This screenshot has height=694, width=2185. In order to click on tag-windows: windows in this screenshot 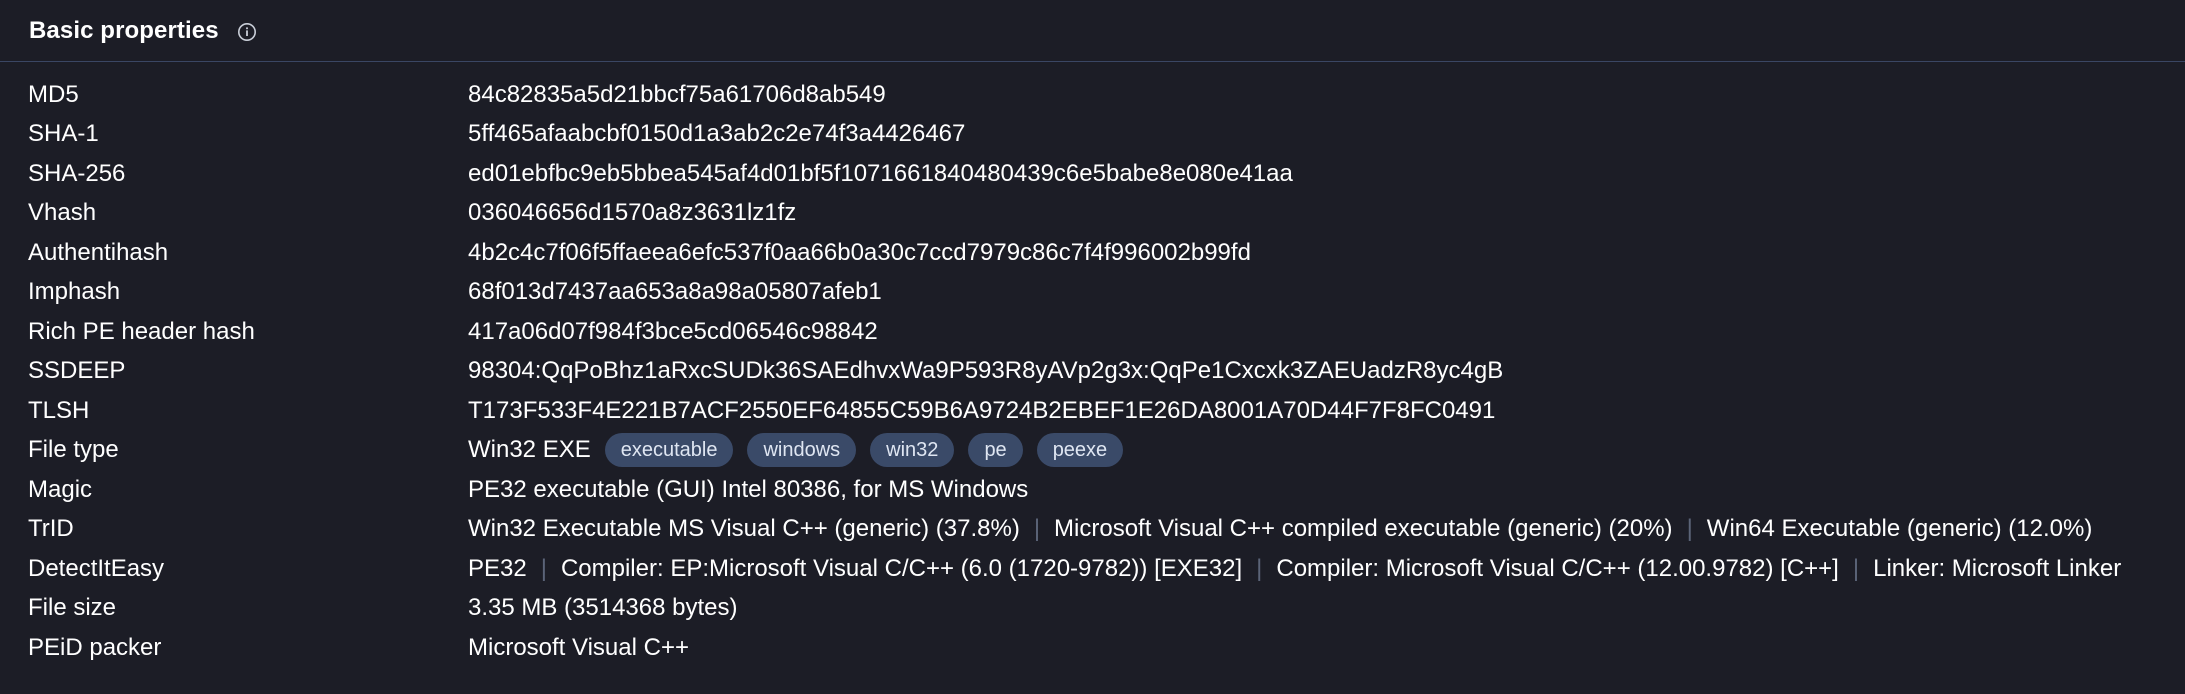, I will do `click(802, 450)`.